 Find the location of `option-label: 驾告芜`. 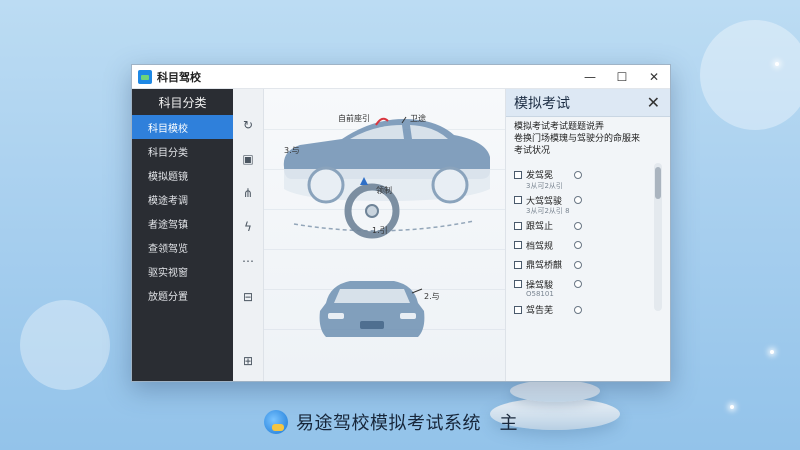

option-label: 驾告芜 is located at coordinates (540, 311).